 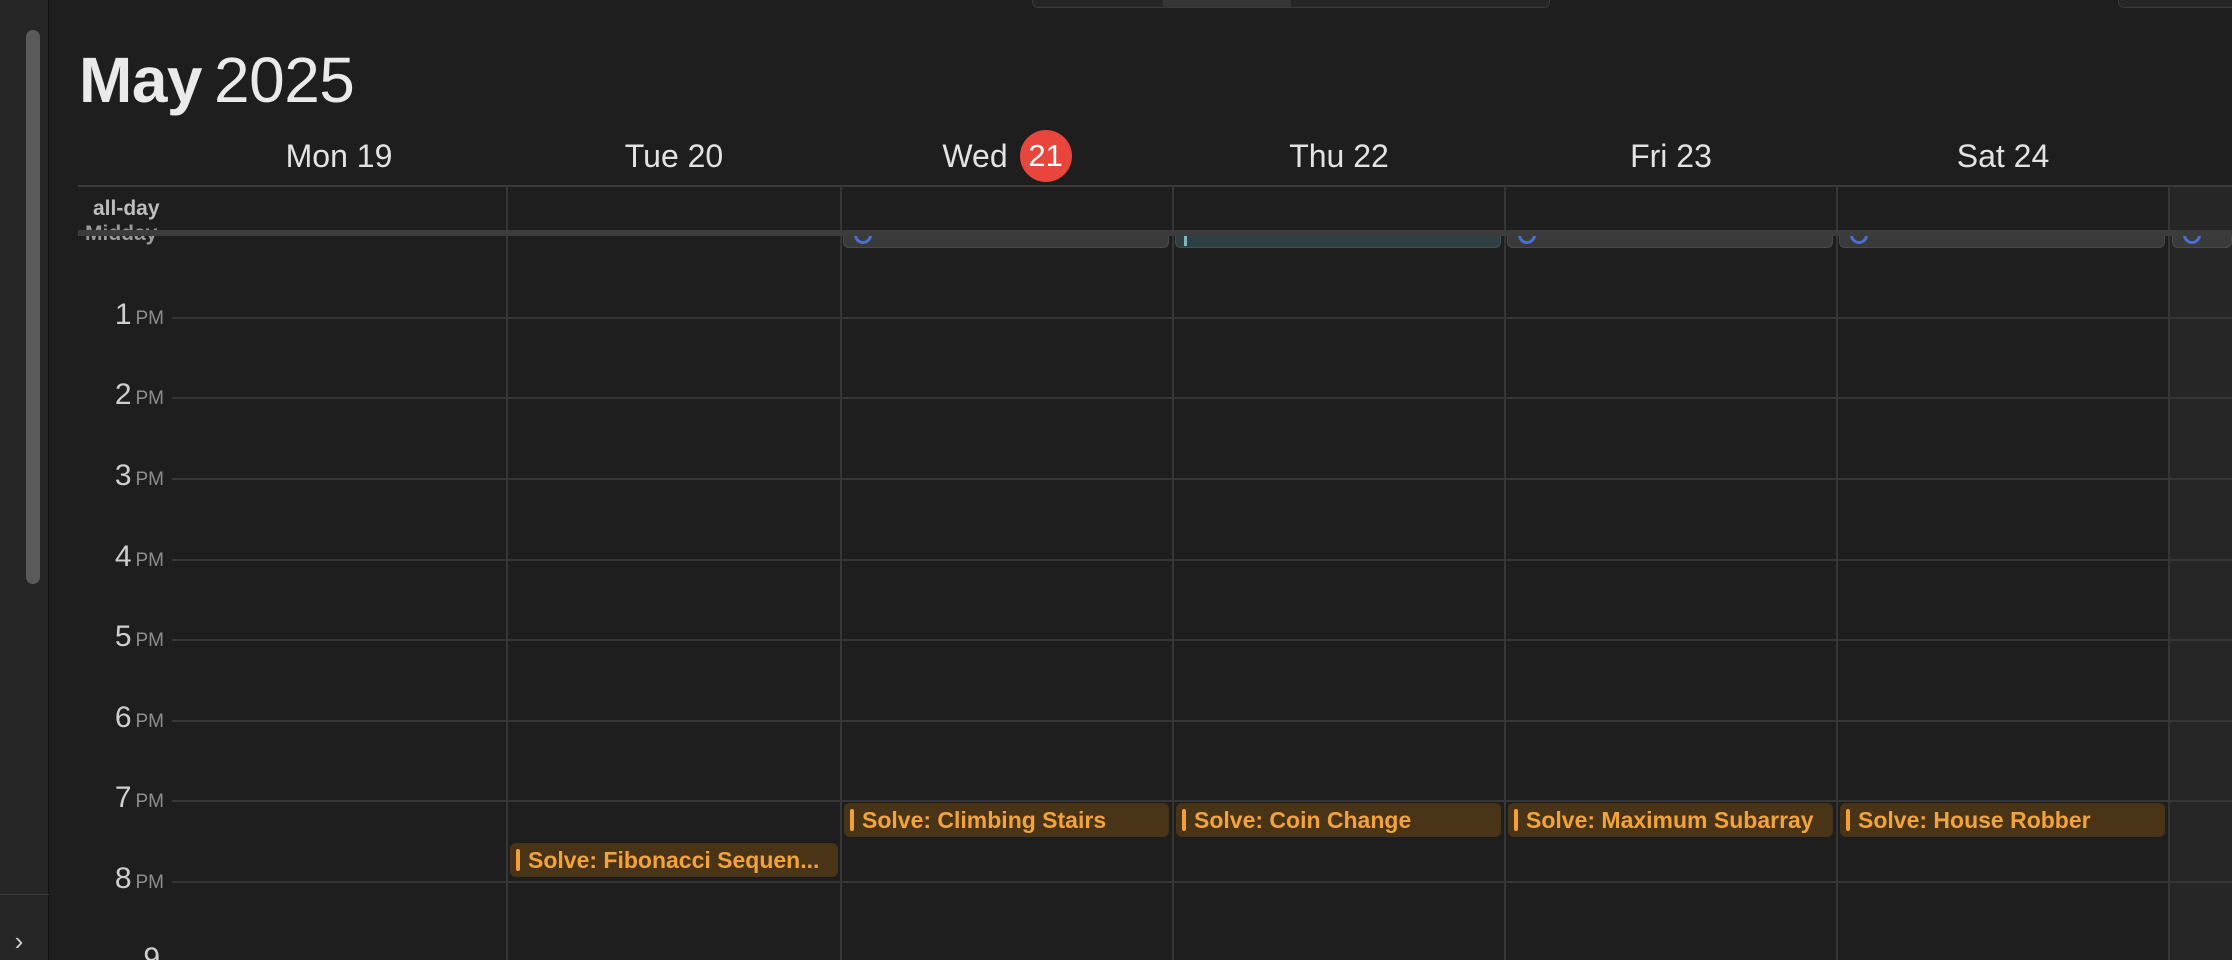 I want to click on day-header-wed: Wed 21, so click(x=1007, y=156).